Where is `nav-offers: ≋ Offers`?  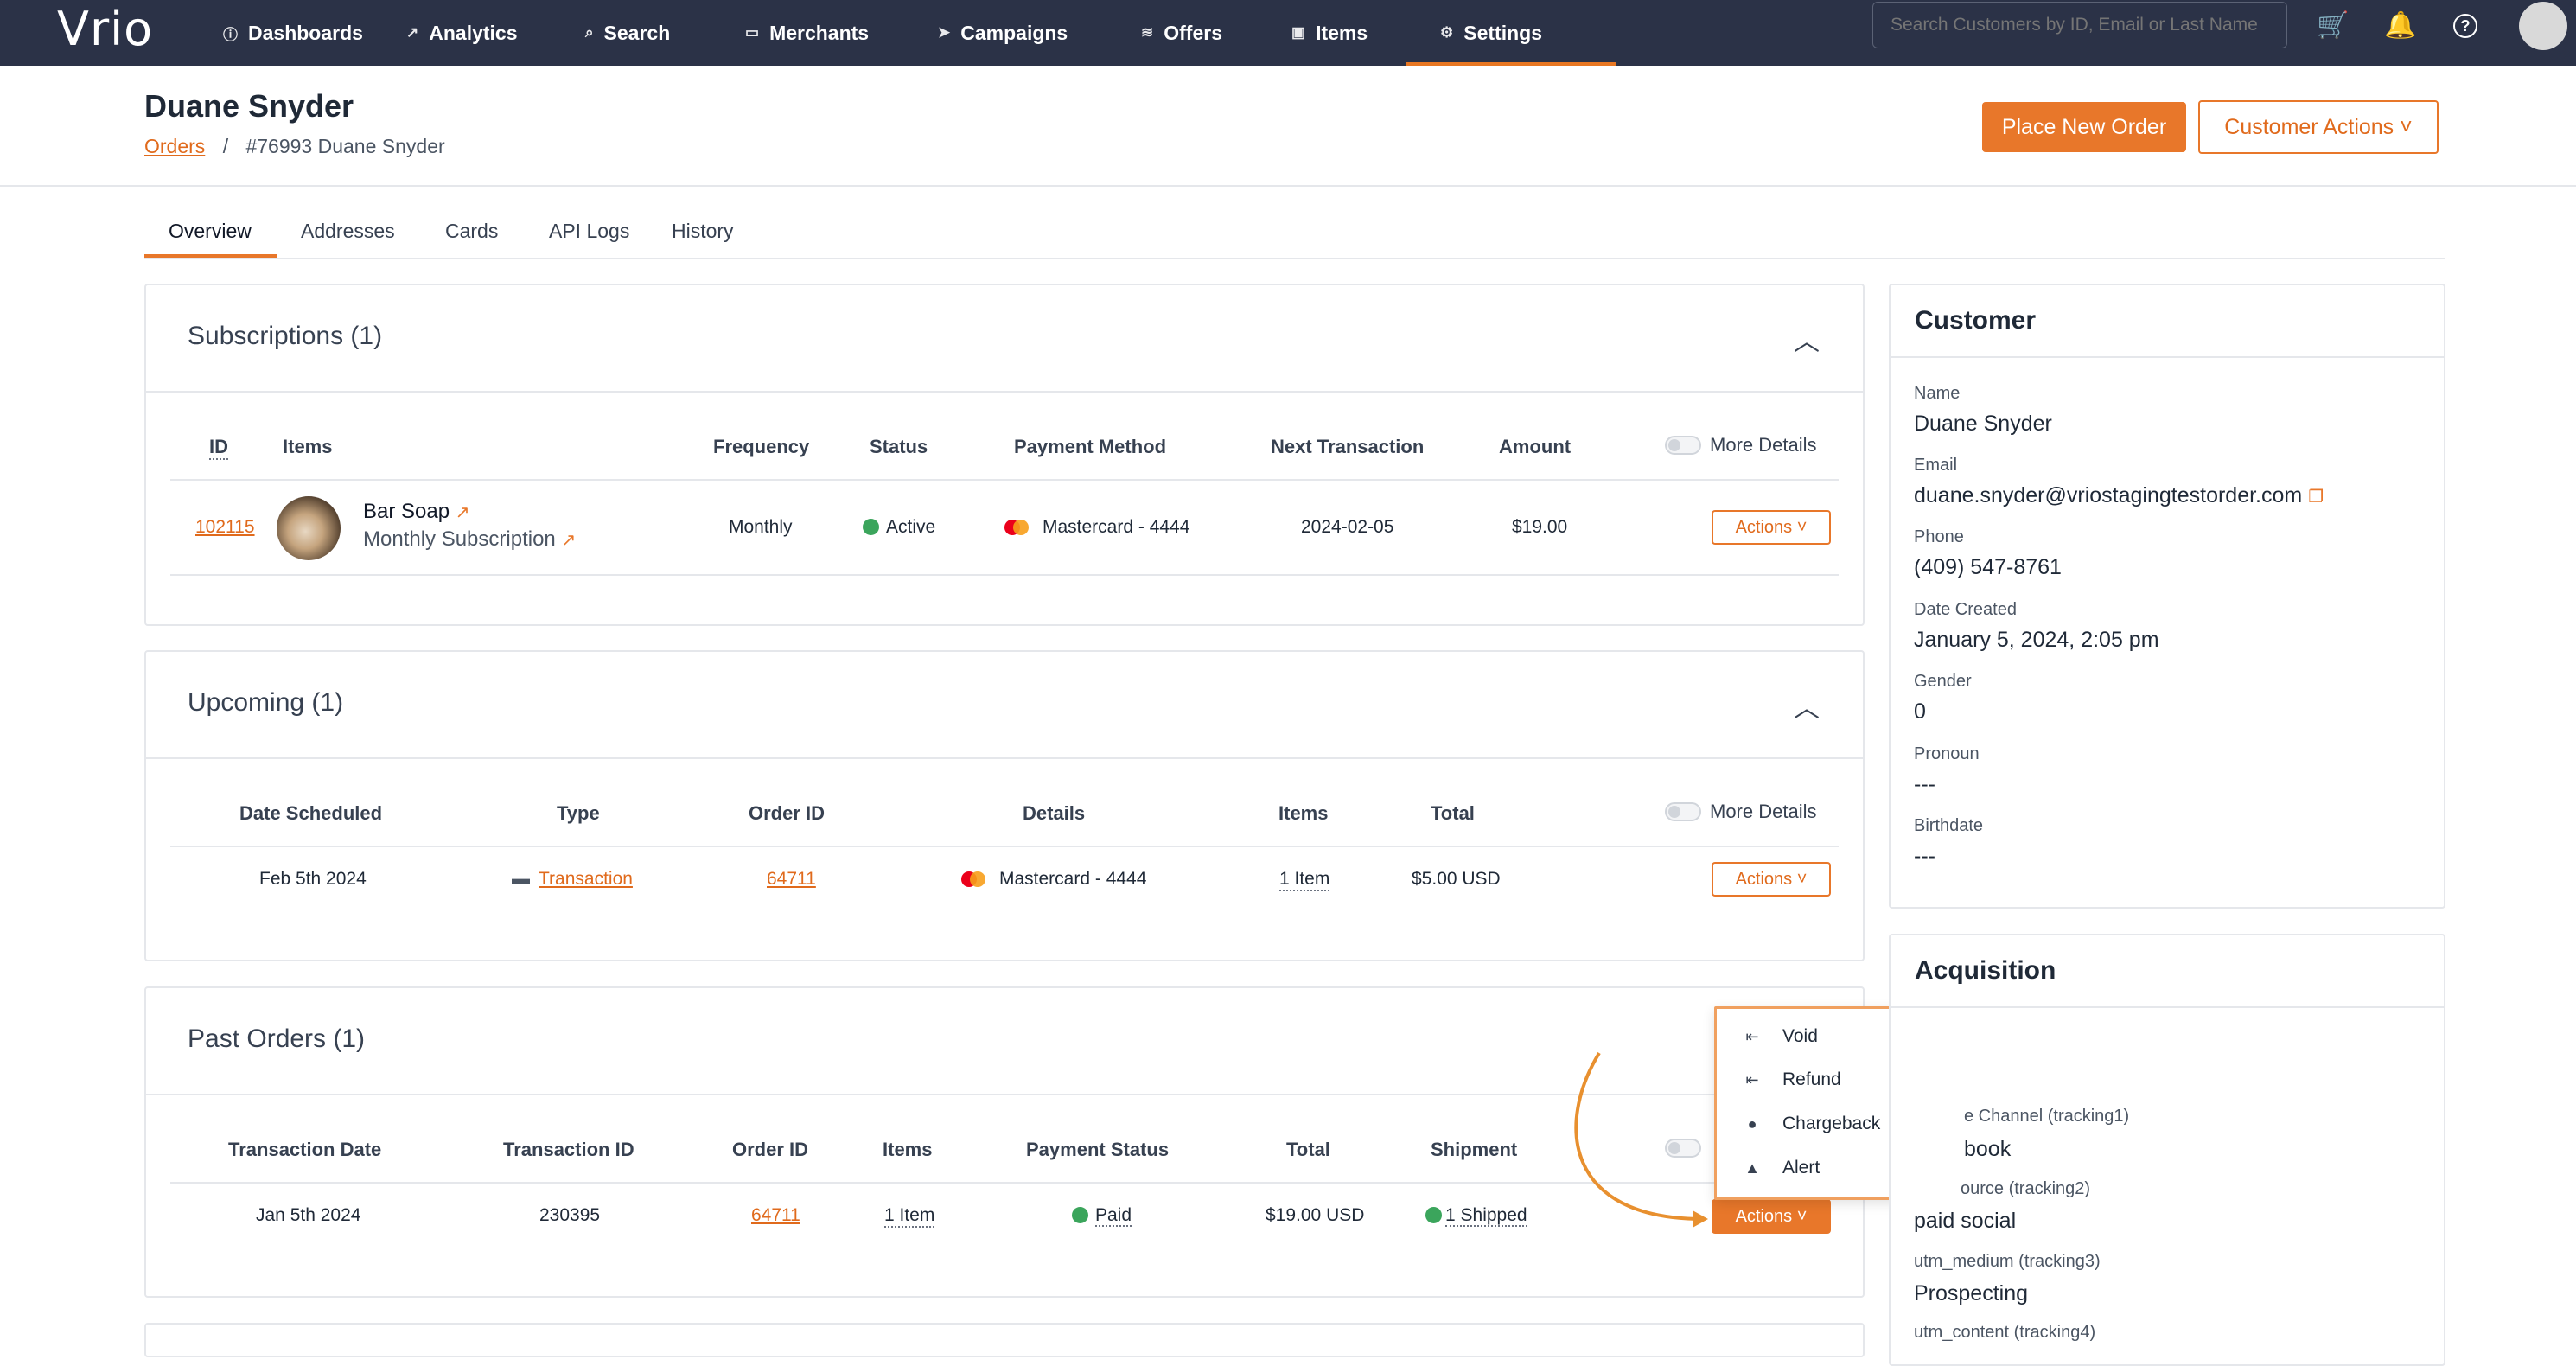
nav-offers: ≋ Offers is located at coordinates (1181, 33).